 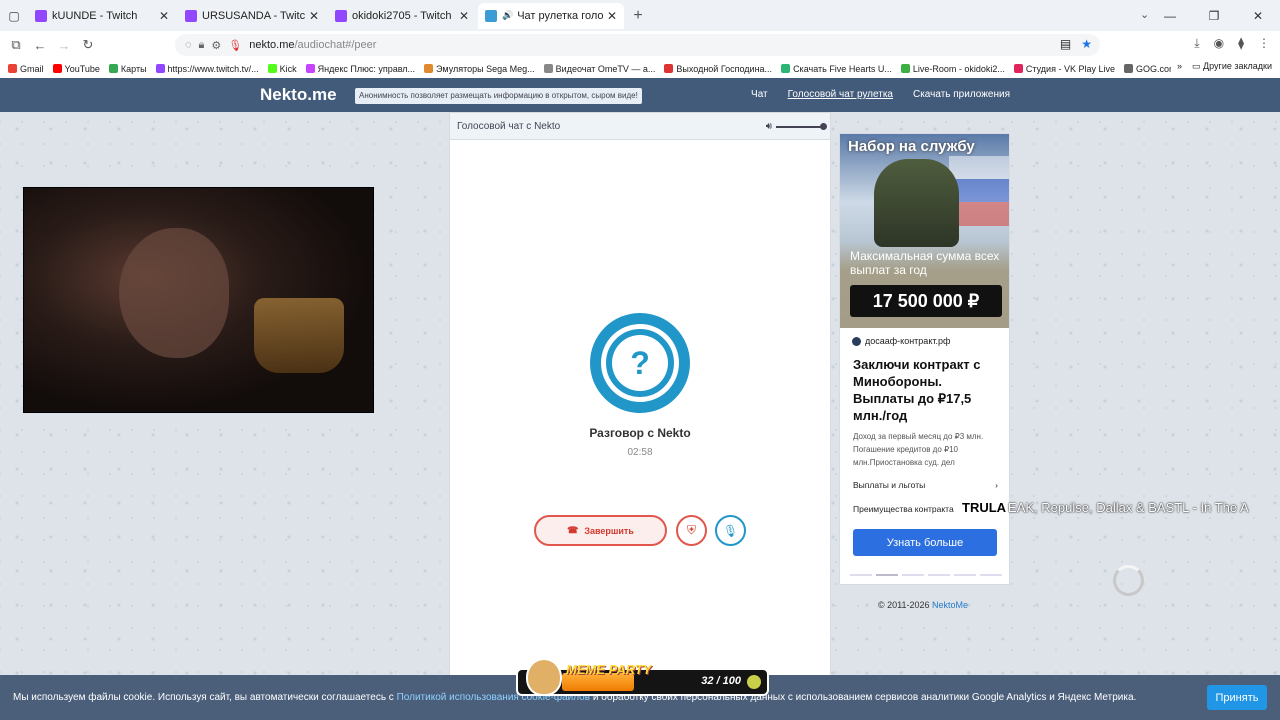 I want to click on bookmark-item: GOG.com, so click(x=1150, y=69).